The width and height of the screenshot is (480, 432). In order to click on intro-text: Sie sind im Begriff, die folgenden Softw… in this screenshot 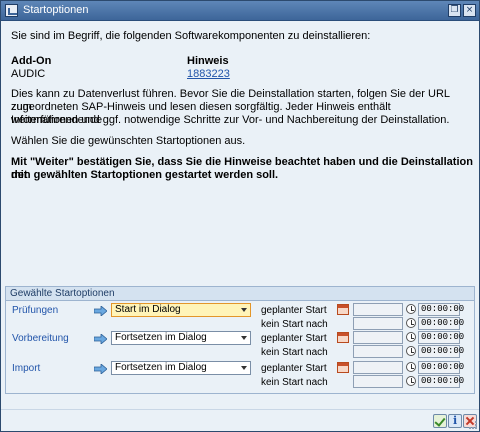, I will do `click(191, 36)`.